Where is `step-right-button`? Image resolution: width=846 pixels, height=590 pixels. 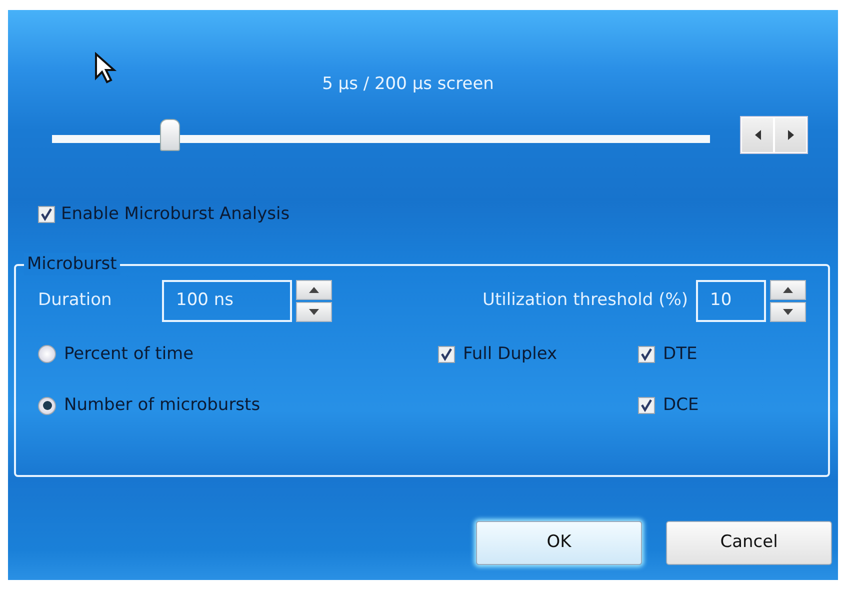 step-right-button is located at coordinates (790, 135).